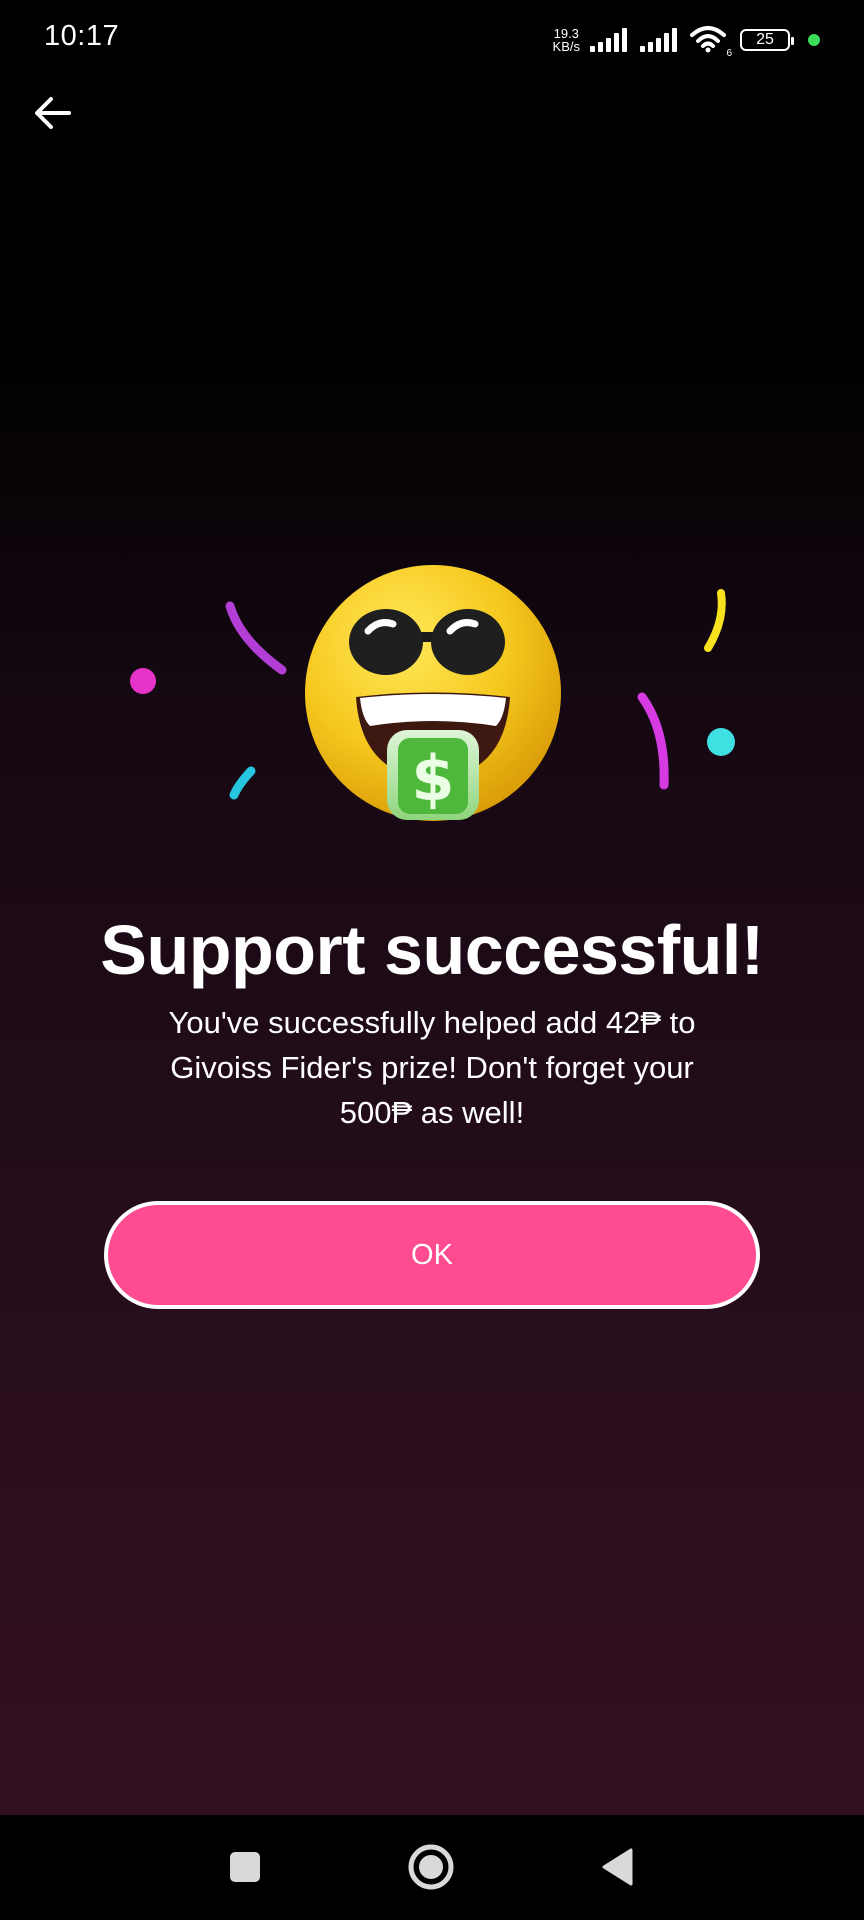  I want to click on battery-icon: 25, so click(767, 40).